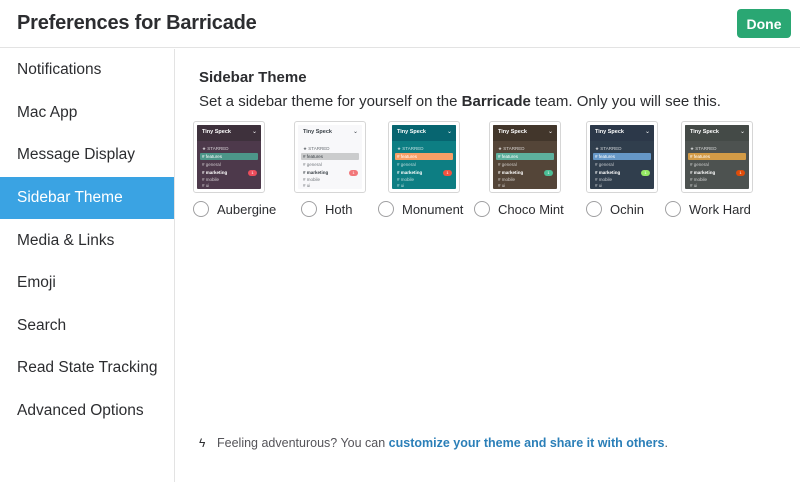 The image size is (800, 482). What do you see at coordinates (627, 209) in the screenshot?
I see `theme-label: Ochin` at bounding box center [627, 209].